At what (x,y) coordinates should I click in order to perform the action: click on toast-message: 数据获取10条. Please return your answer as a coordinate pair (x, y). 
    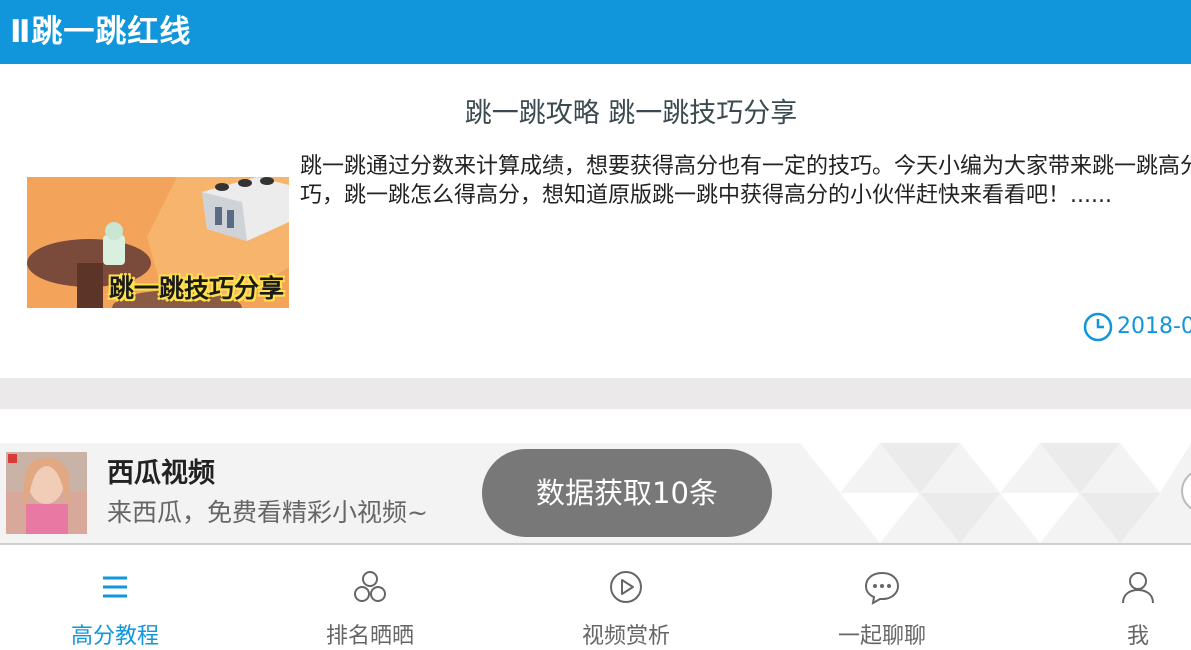
    Looking at the image, I should click on (627, 493).